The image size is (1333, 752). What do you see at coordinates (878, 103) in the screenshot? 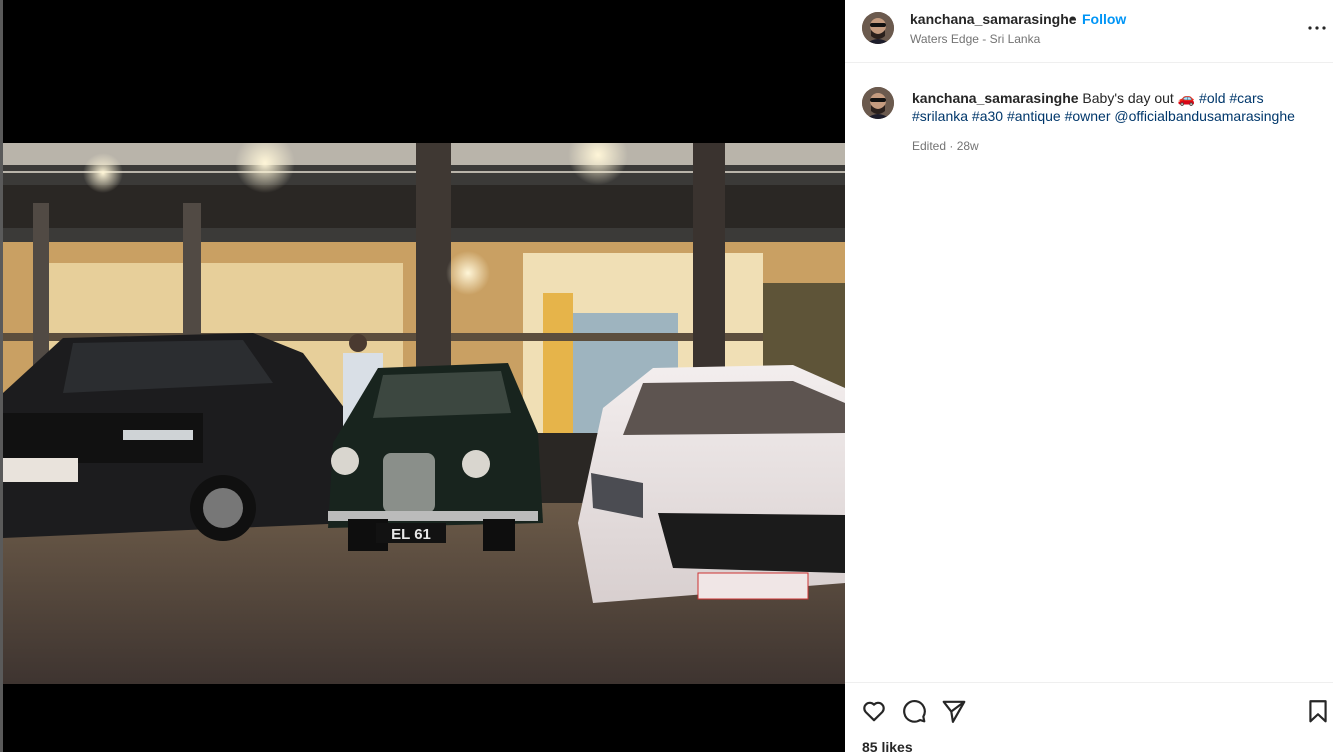
I see `caption-avatar` at bounding box center [878, 103].